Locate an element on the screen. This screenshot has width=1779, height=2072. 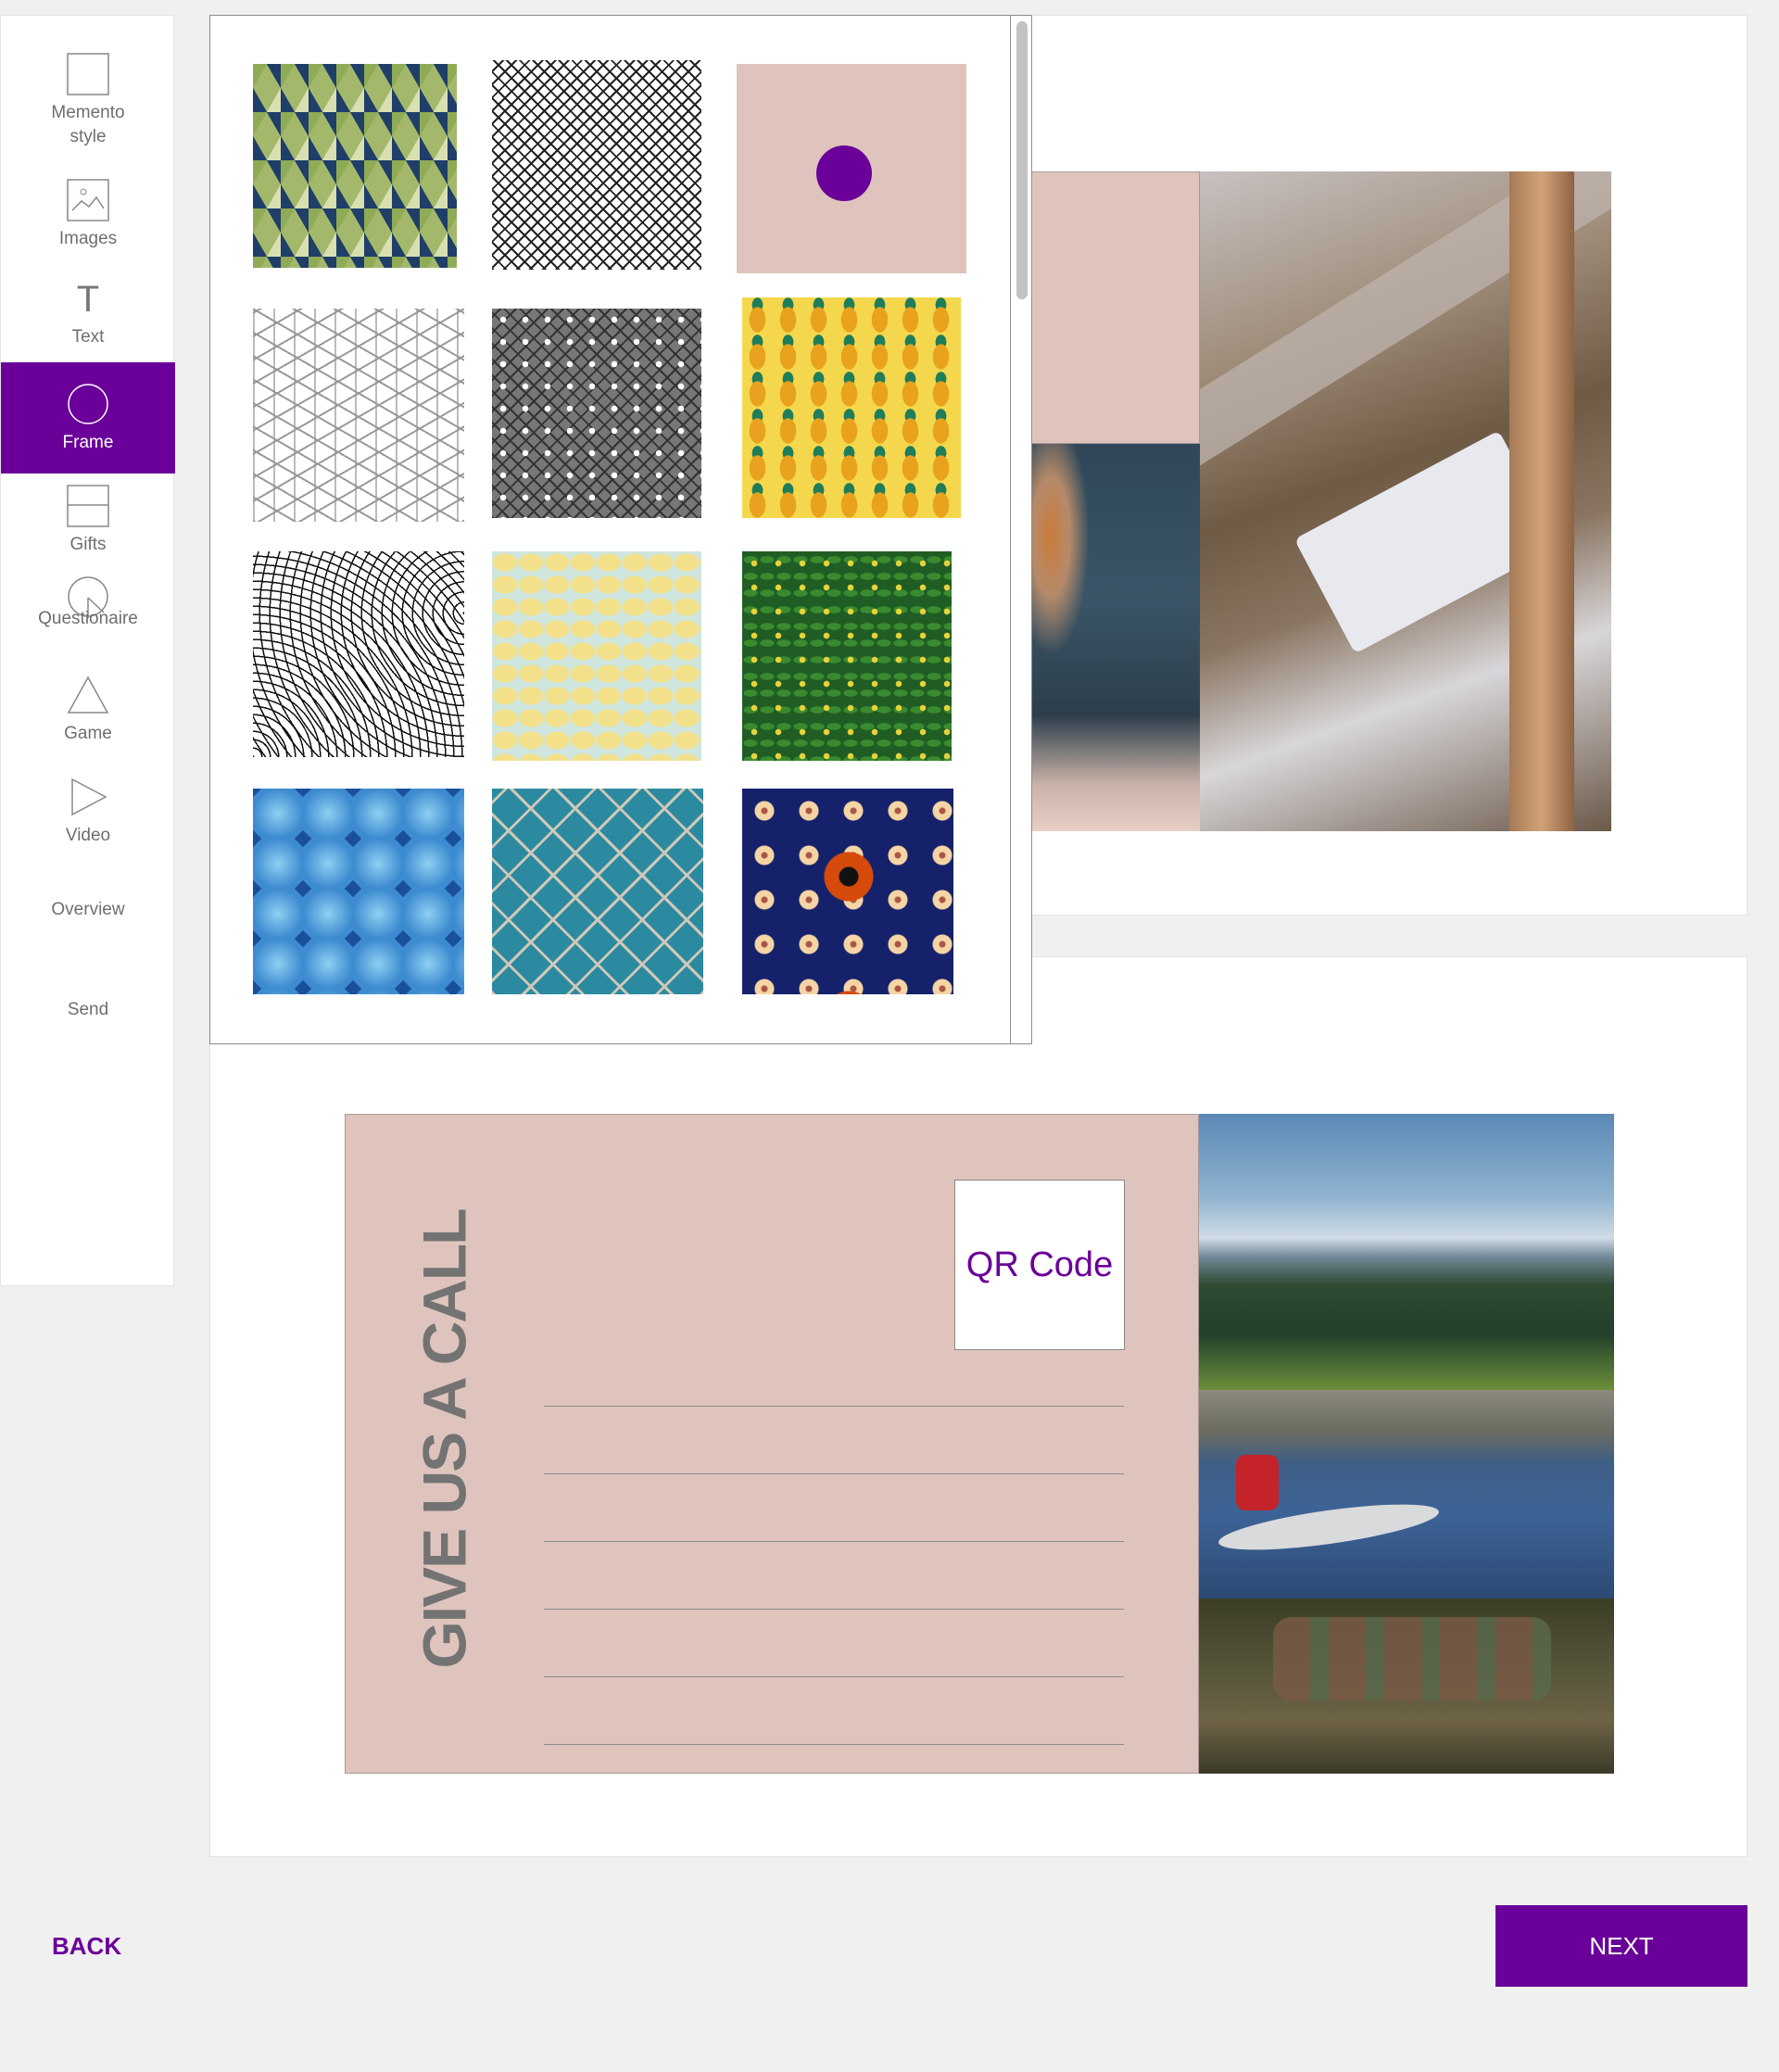
frame-swatch-triangles is located at coordinates (355, 166).